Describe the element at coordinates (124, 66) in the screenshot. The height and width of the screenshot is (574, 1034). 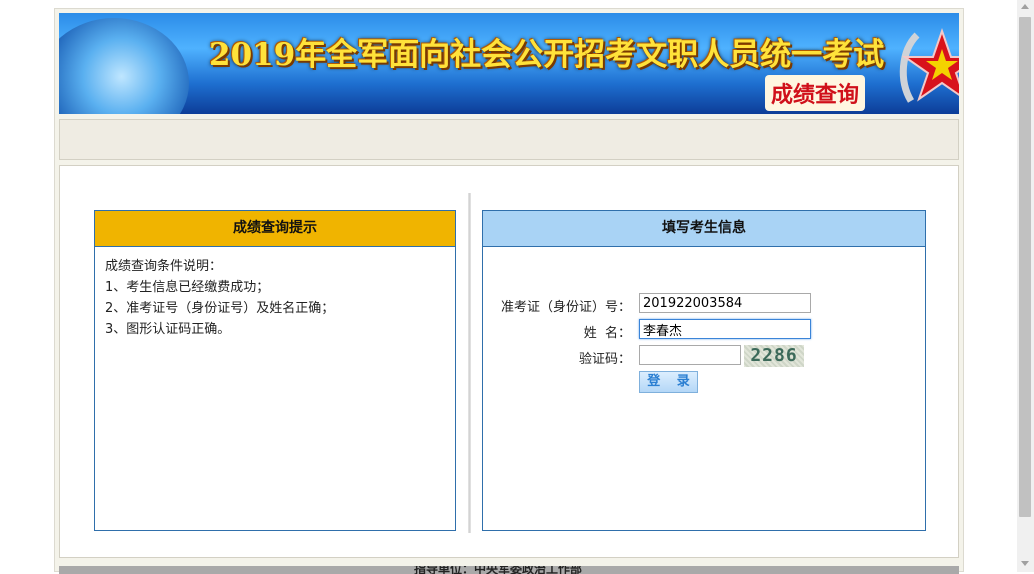
I see `globe-graphic` at that location.